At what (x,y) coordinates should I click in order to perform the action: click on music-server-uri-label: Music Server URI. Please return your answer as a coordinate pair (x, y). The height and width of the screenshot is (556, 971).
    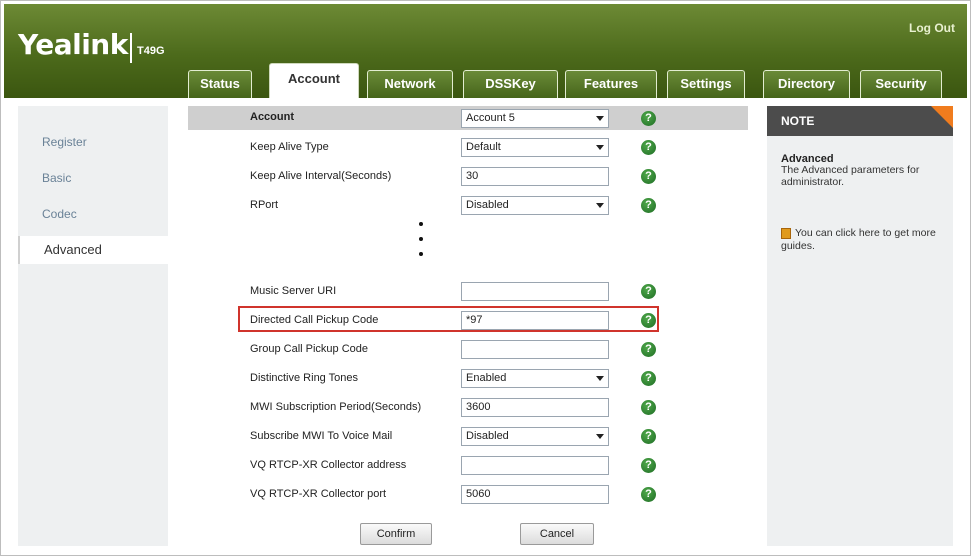
    Looking at the image, I should click on (293, 291).